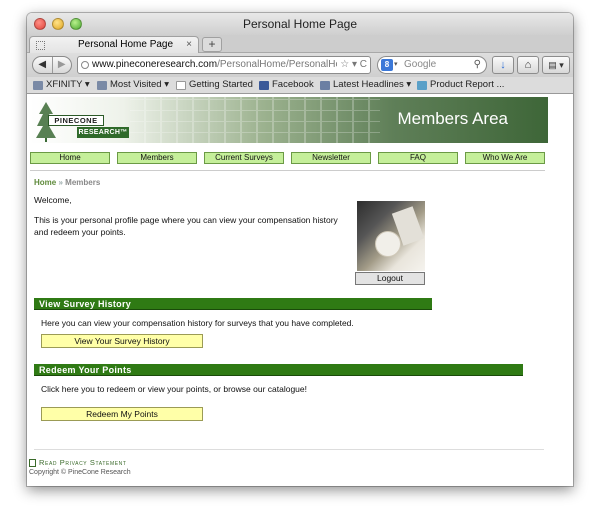 The width and height of the screenshot is (600, 523). I want to click on forward-button: ▶, so click(61, 65).